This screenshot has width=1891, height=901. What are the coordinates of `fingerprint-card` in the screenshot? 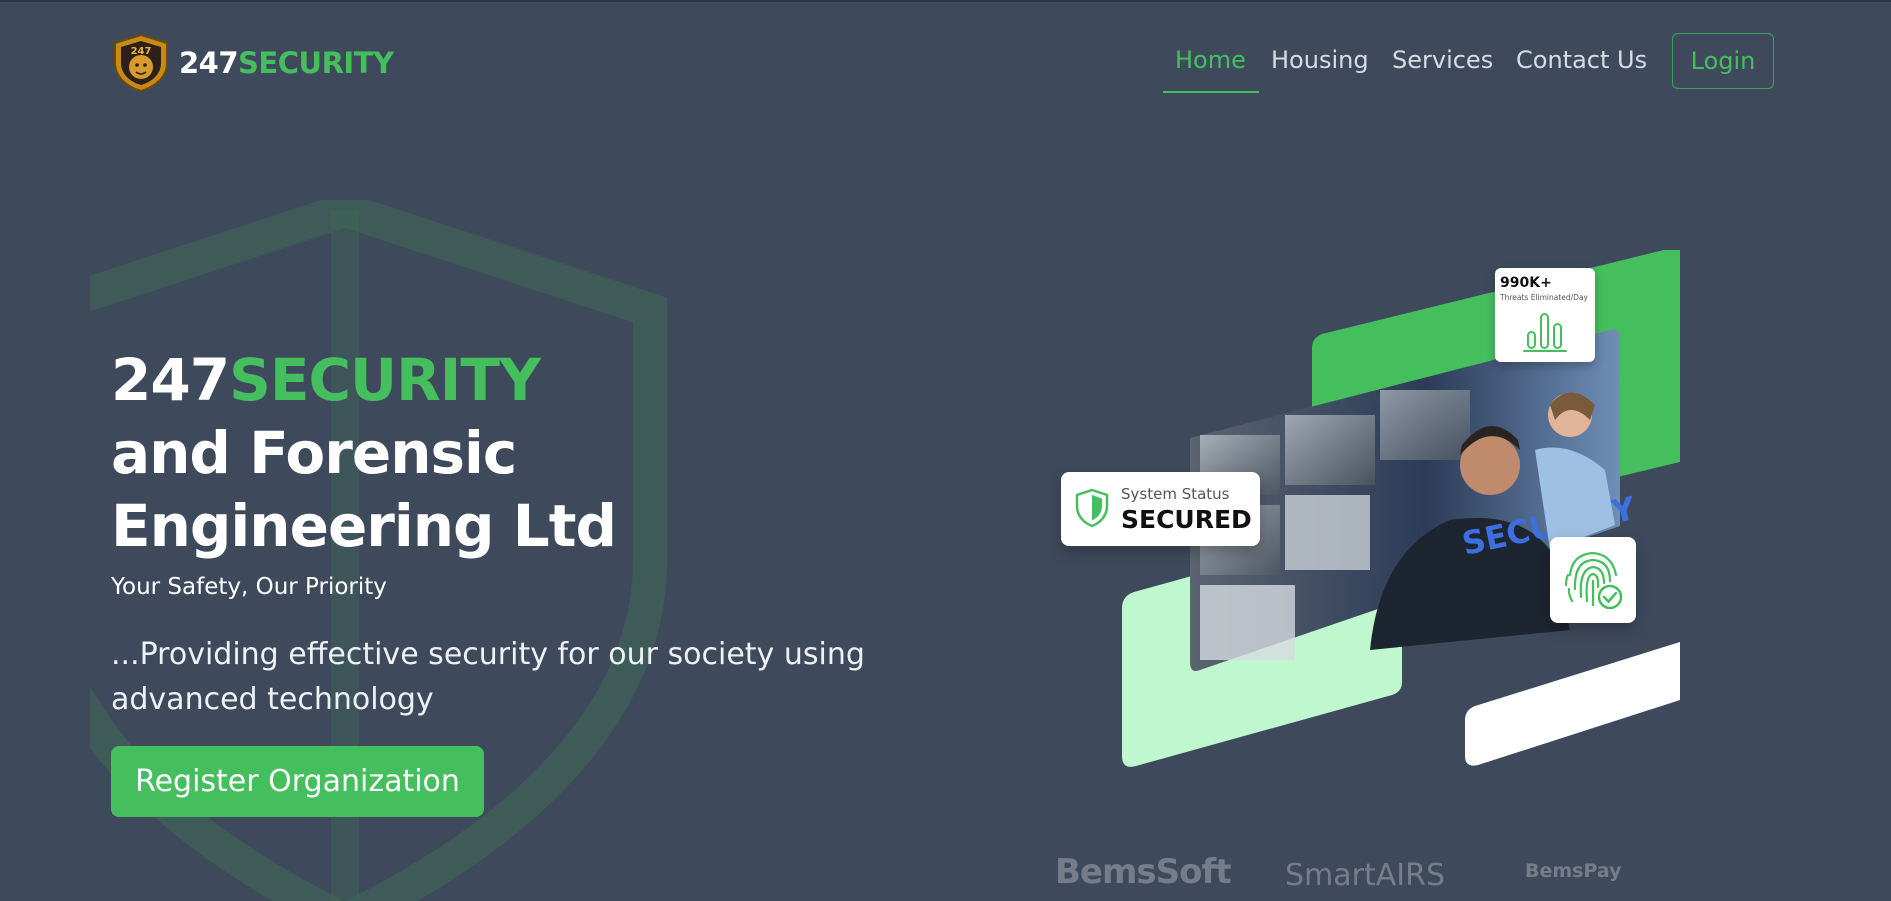 It's located at (1593, 580).